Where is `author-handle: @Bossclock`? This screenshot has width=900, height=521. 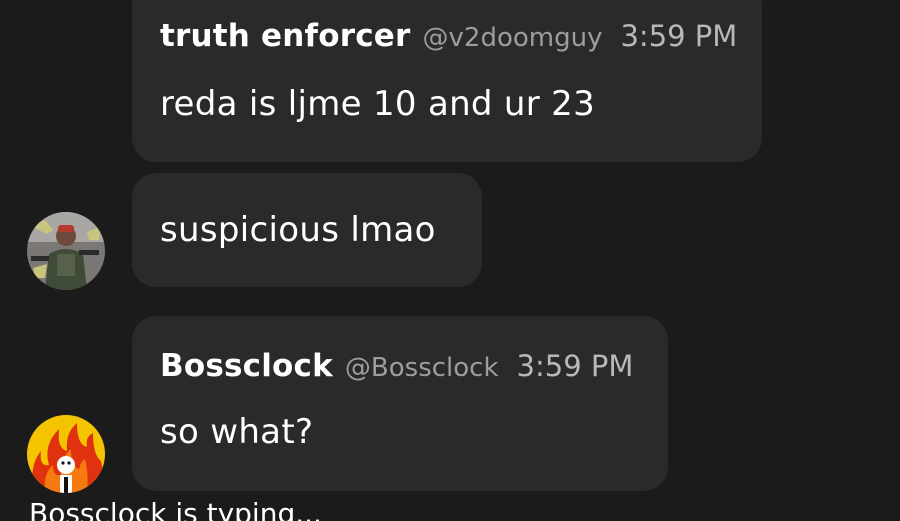 author-handle: @Bossclock is located at coordinates (422, 368).